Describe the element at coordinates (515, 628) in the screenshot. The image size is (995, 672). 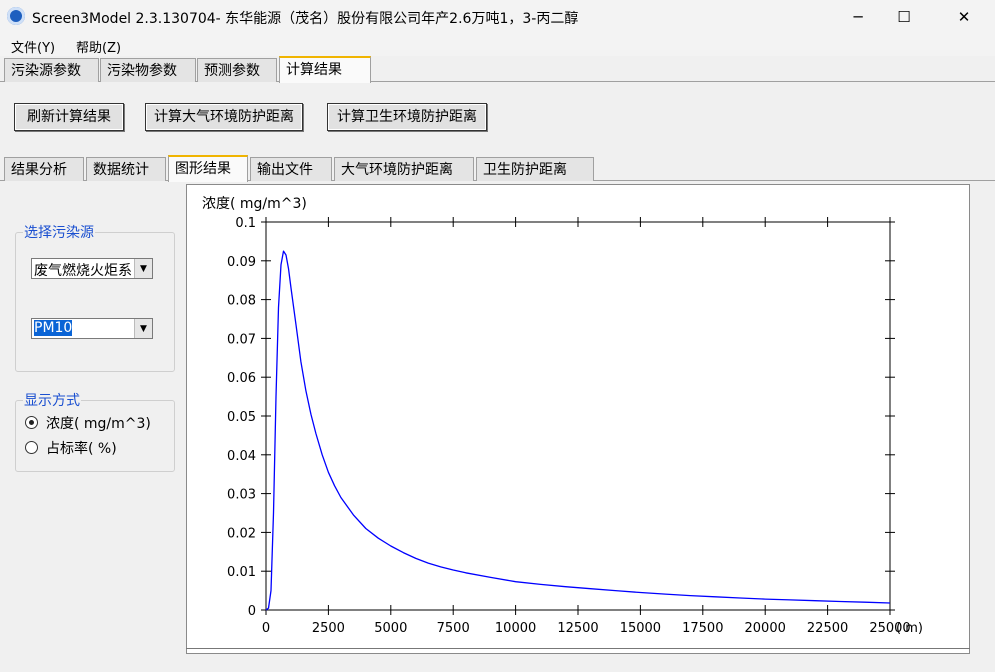
I see `x-tick-label: 10000` at that location.